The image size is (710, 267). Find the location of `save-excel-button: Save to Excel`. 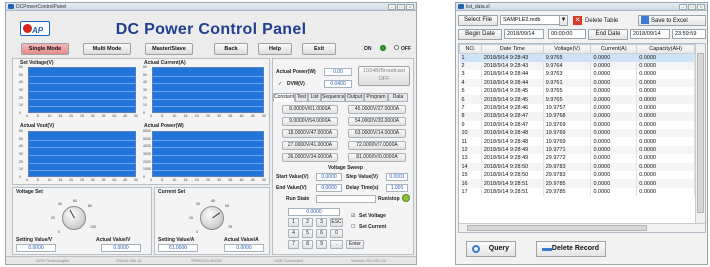

save-excel-button: Save to Excel is located at coordinates (672, 20).